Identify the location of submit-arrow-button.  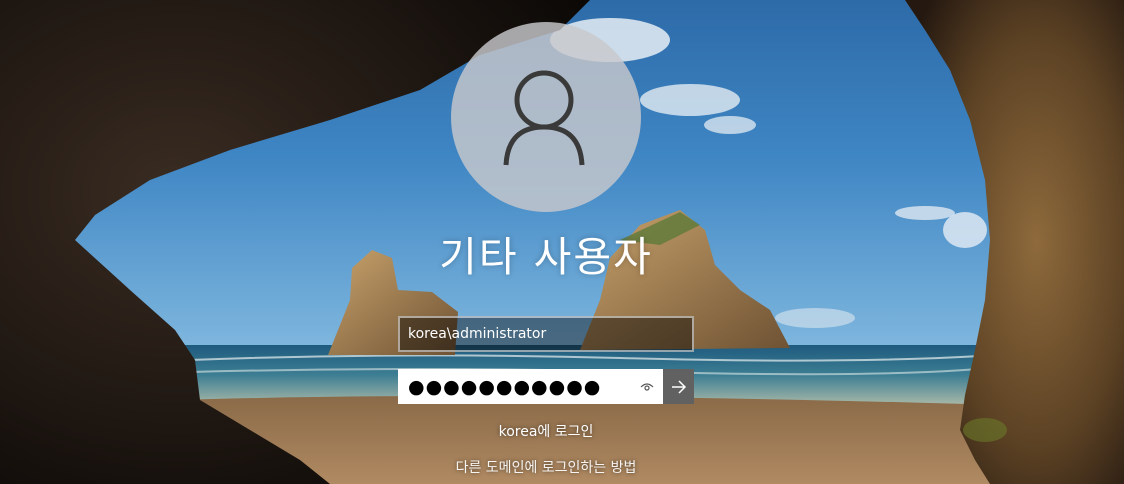
(677, 386).